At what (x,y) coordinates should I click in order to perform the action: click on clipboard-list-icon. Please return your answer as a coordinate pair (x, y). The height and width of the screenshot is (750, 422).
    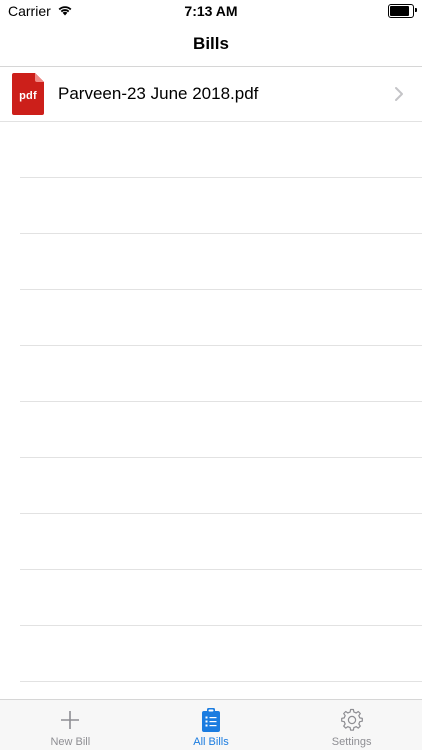
    Looking at the image, I should click on (211, 720).